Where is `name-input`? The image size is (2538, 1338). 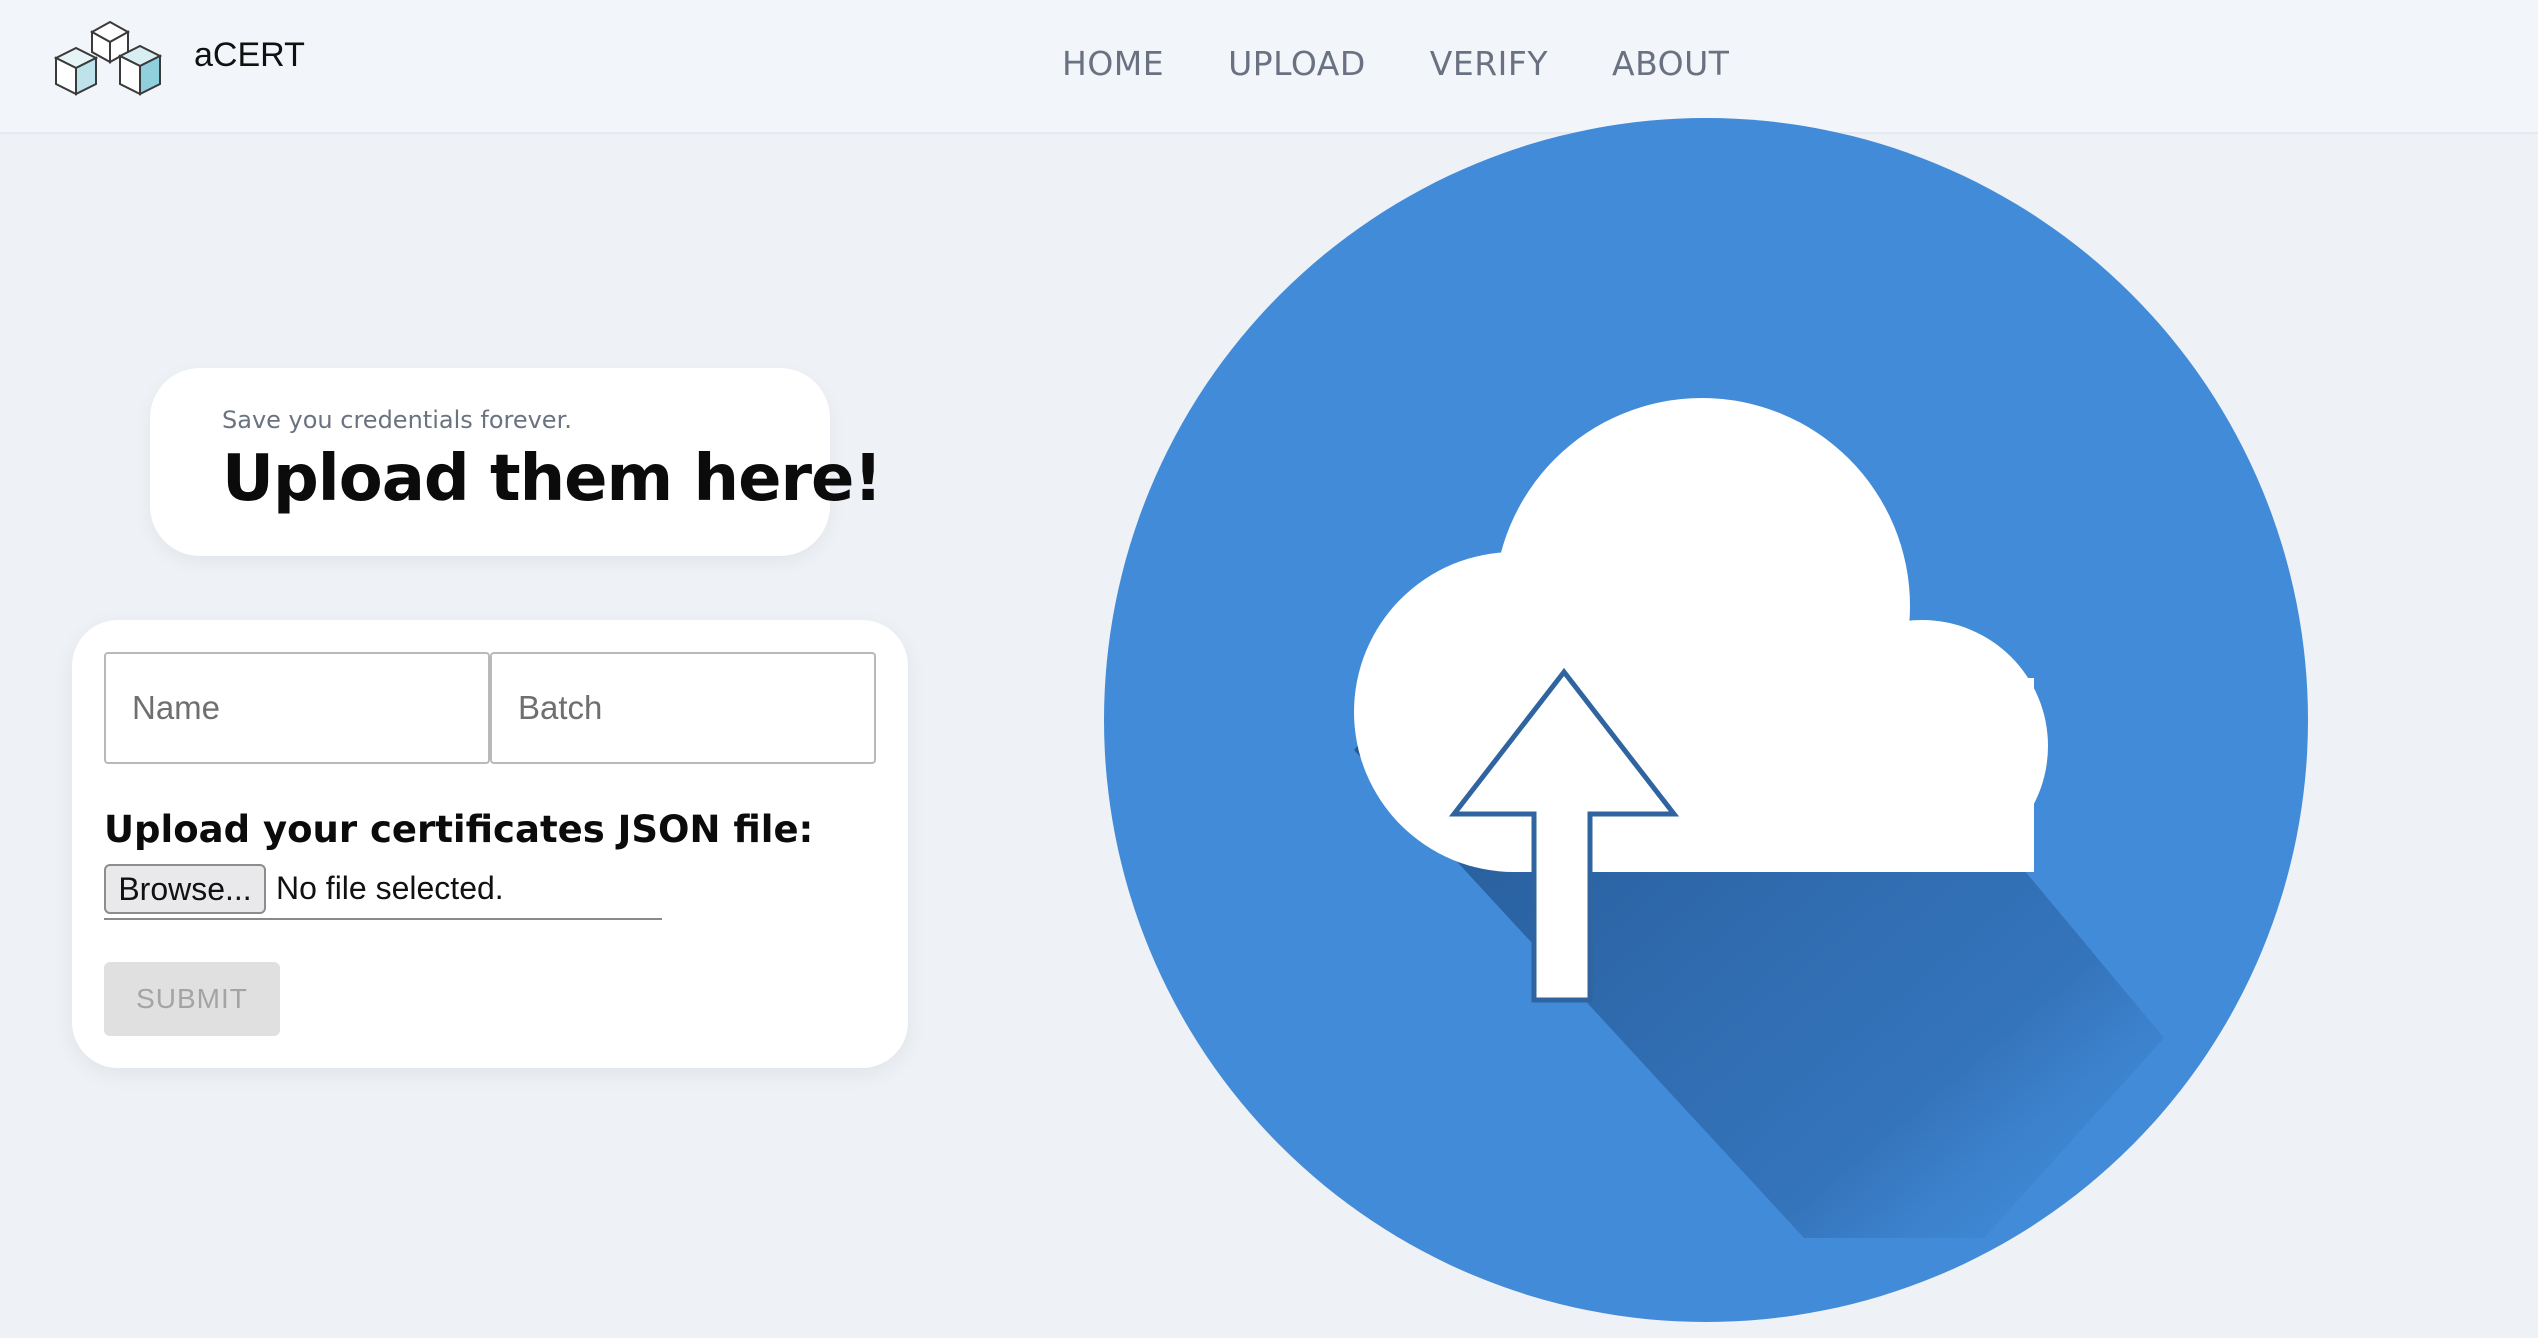
name-input is located at coordinates (297, 708).